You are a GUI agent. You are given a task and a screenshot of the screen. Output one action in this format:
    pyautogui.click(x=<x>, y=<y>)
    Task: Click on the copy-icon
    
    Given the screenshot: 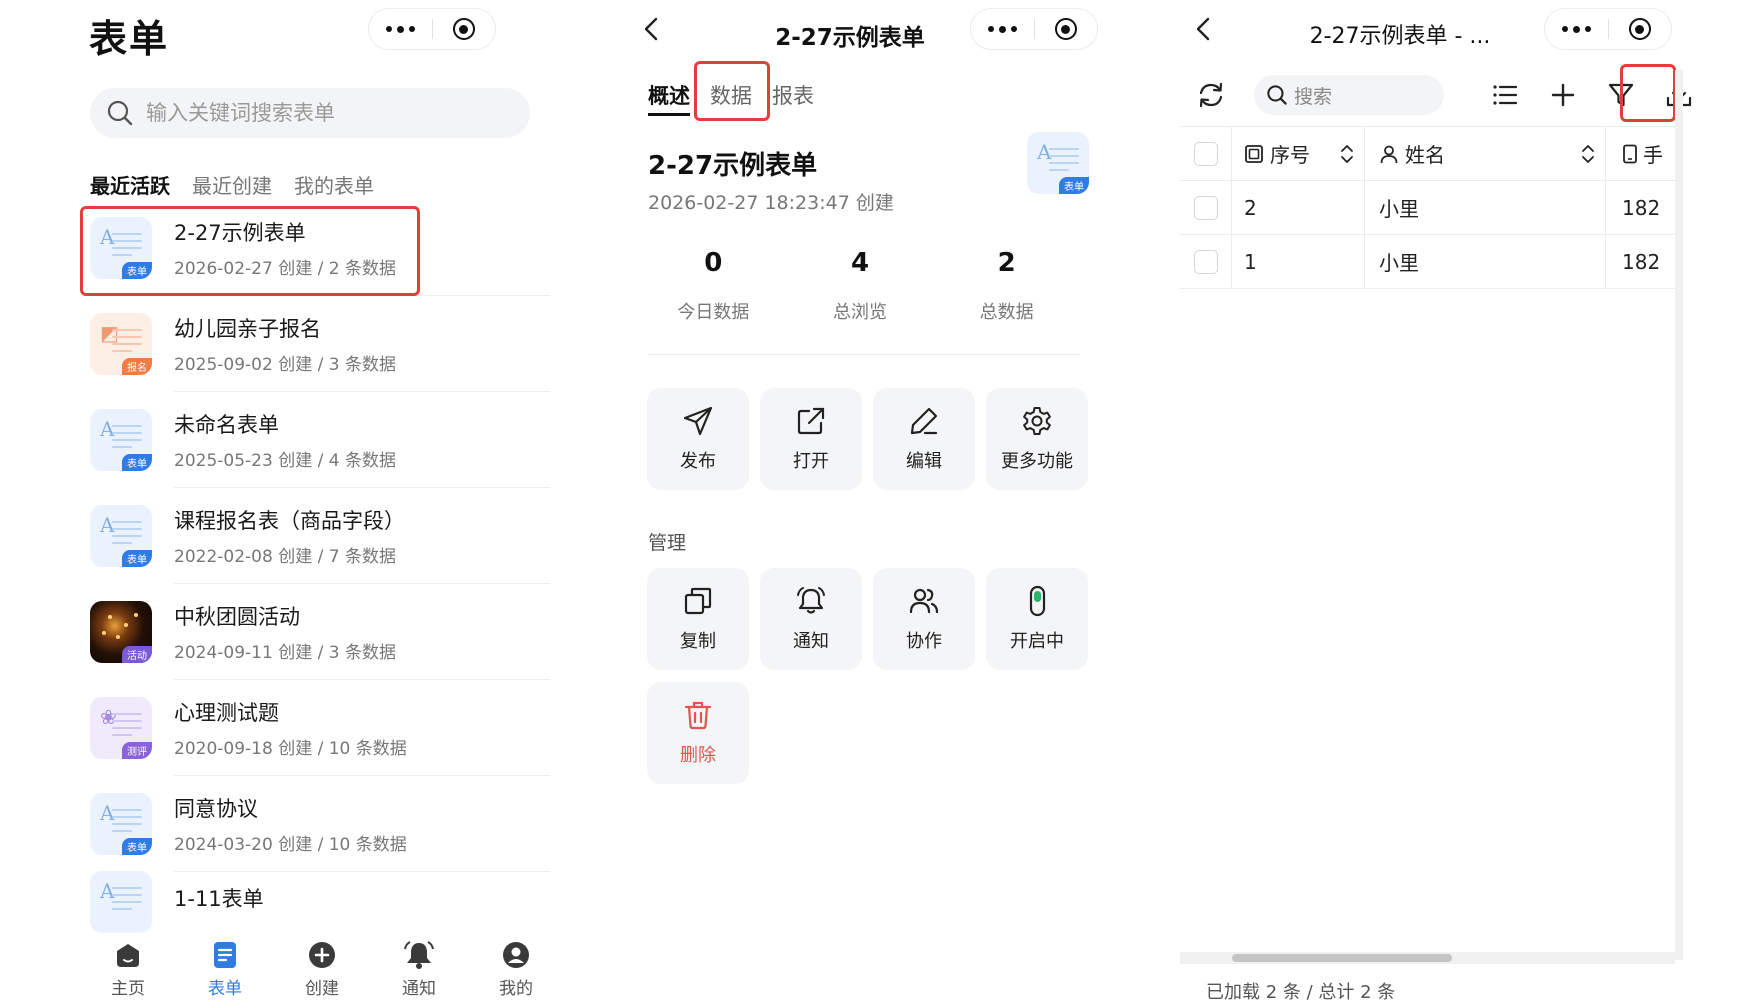 What is the action you would take?
    pyautogui.click(x=698, y=601)
    